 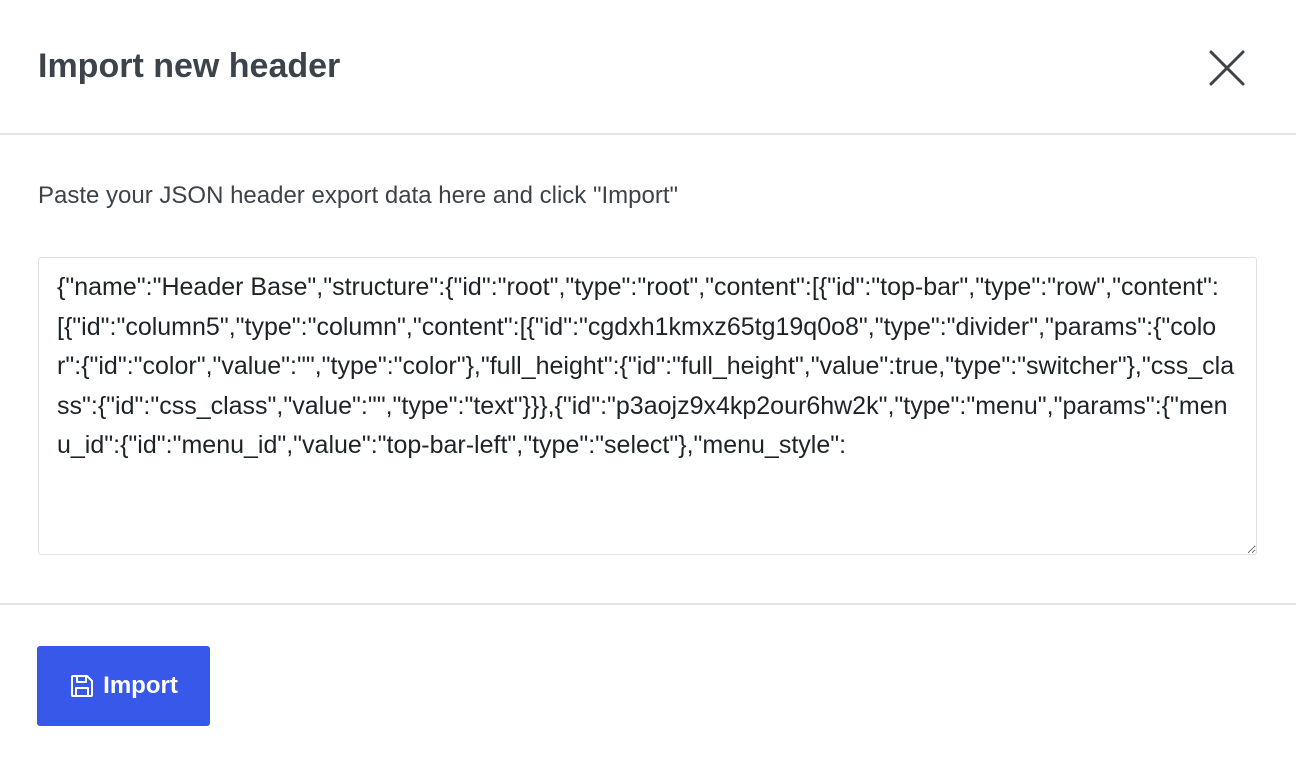 I want to click on dialog-title: Import new header, so click(x=189, y=66).